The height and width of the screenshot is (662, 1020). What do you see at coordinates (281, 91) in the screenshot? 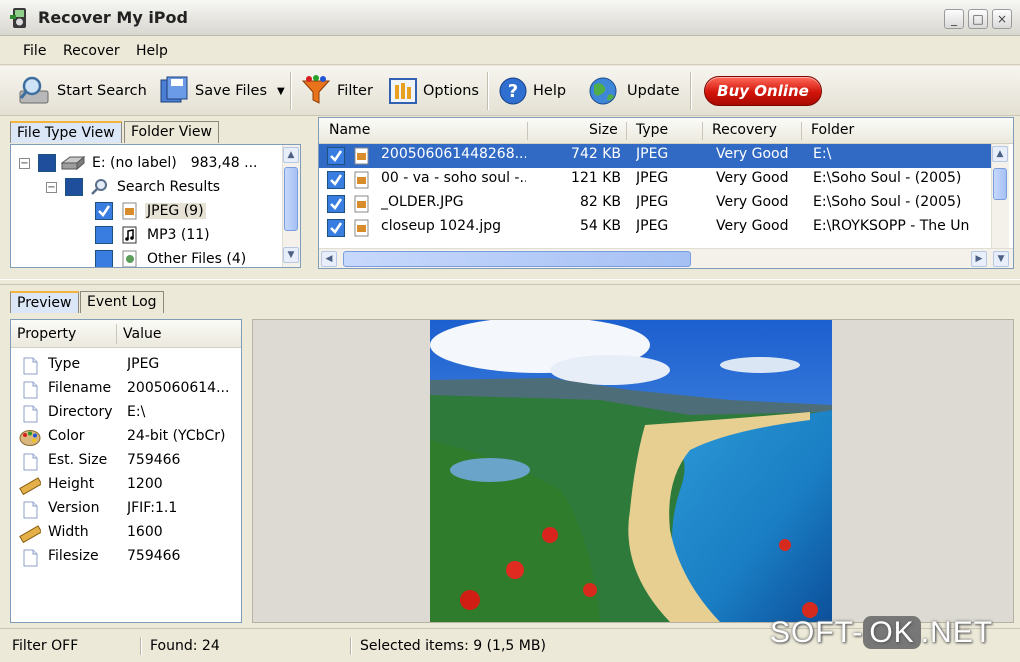
I see `dropdown-arrow-icon: ▼` at bounding box center [281, 91].